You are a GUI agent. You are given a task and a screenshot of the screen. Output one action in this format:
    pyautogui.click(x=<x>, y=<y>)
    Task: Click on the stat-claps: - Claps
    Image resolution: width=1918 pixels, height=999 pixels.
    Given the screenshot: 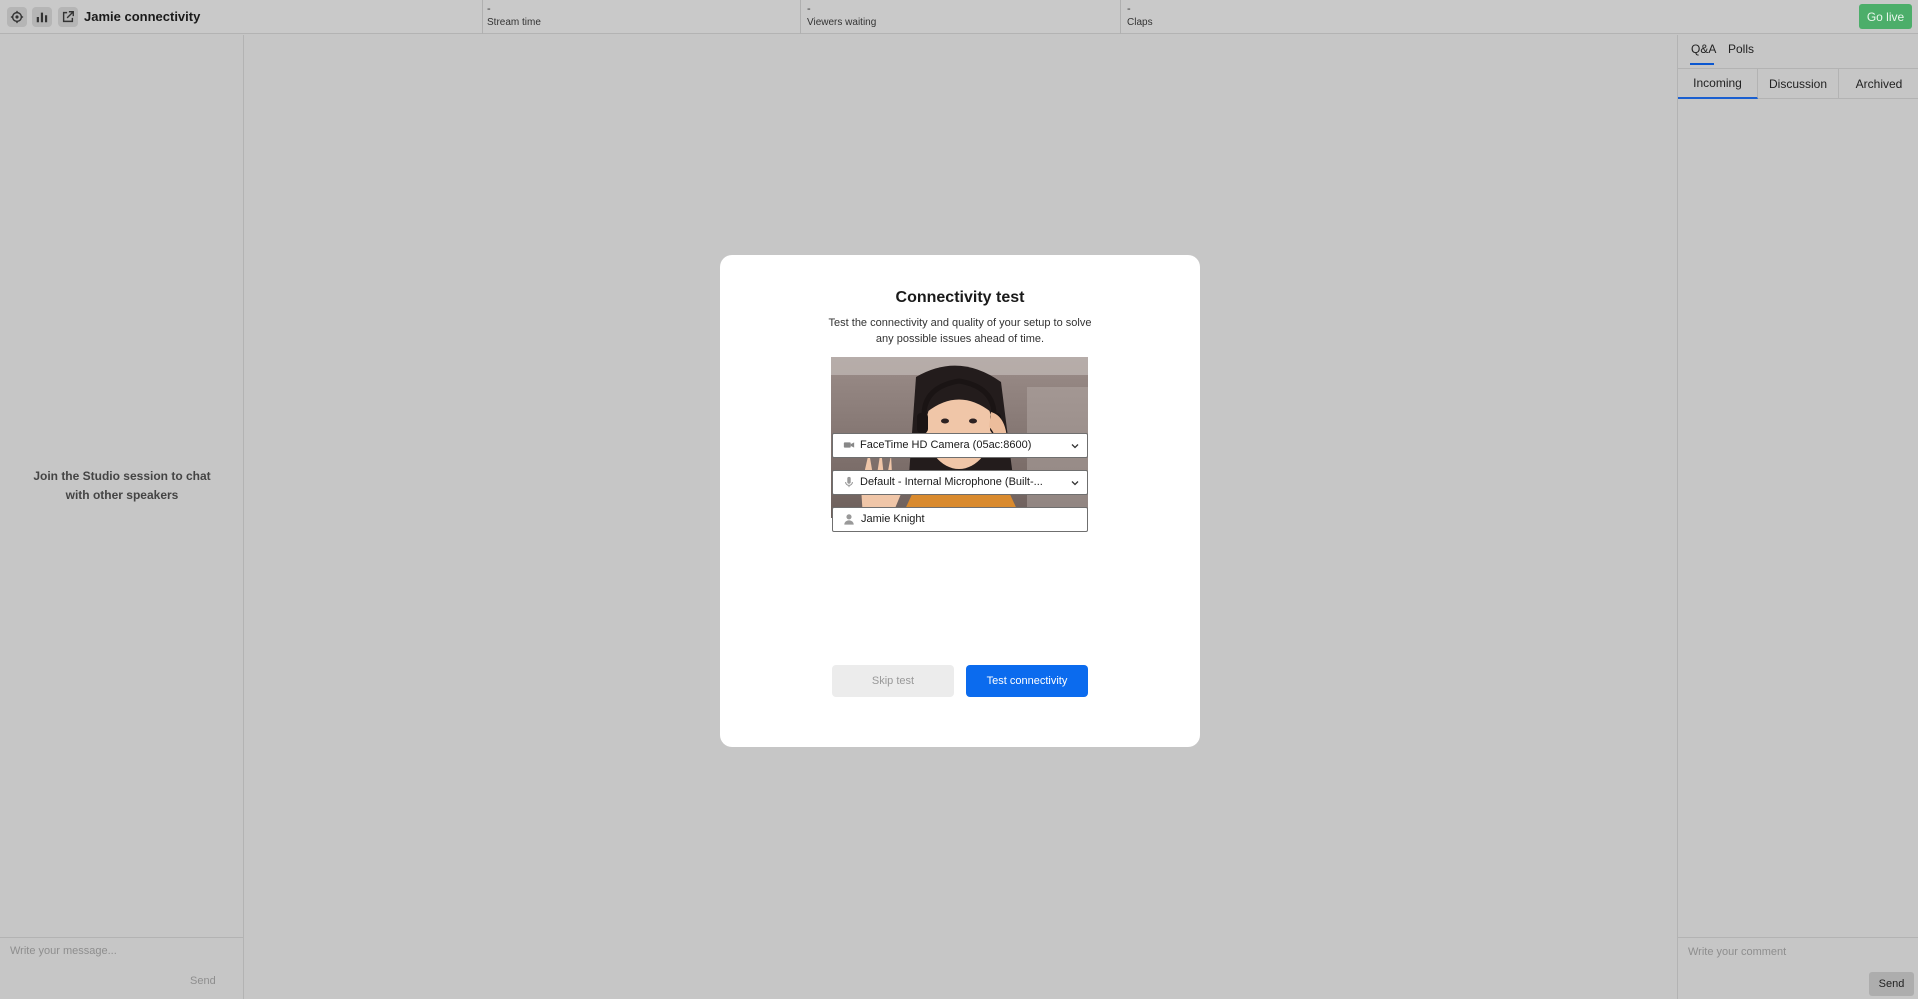 What is the action you would take?
    pyautogui.click(x=1281, y=17)
    